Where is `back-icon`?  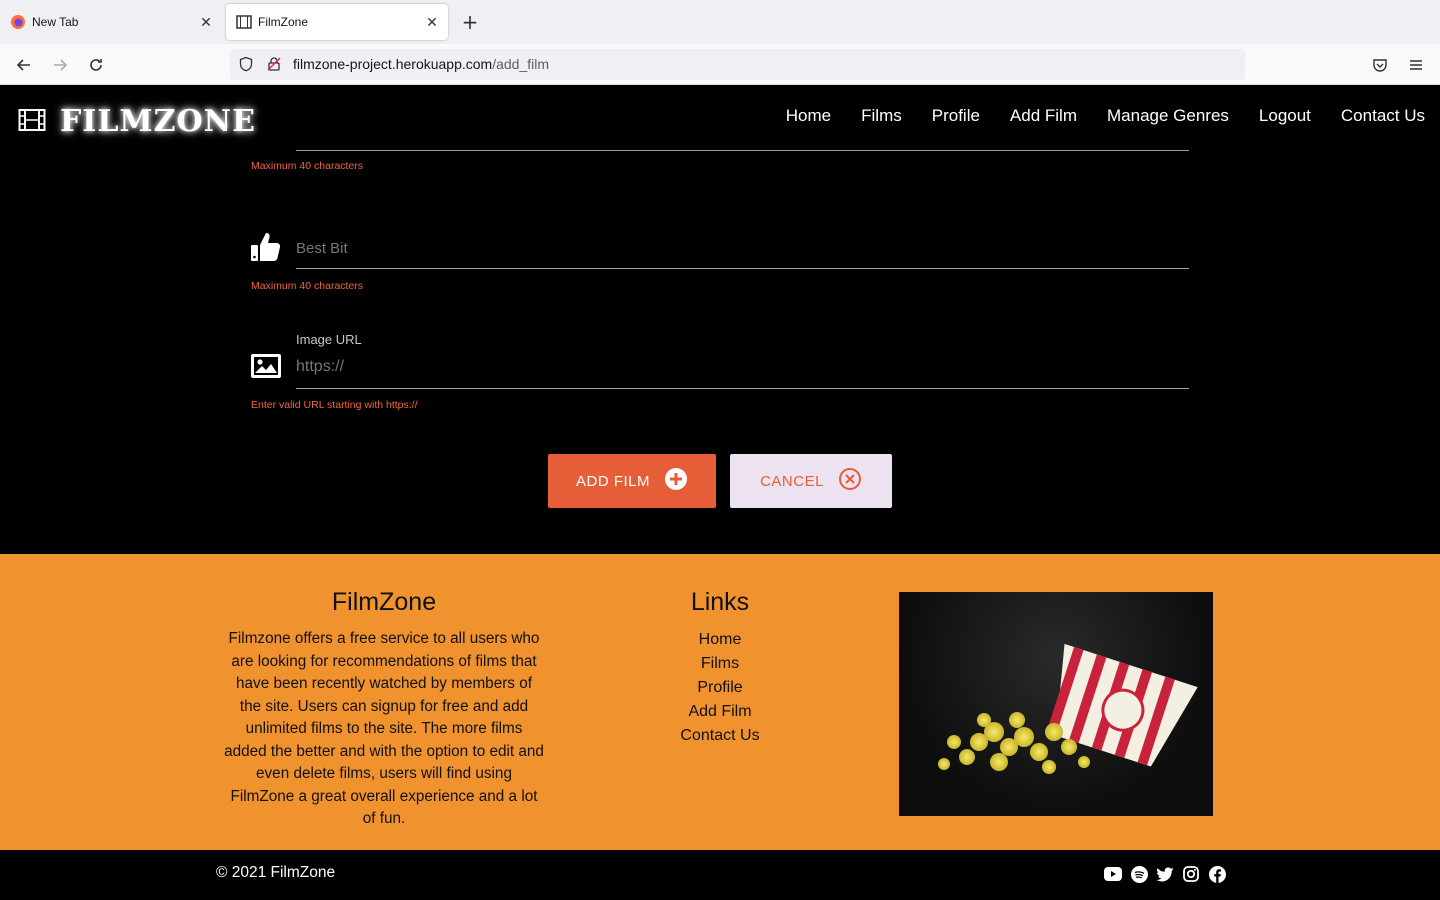 back-icon is located at coordinates (24, 65).